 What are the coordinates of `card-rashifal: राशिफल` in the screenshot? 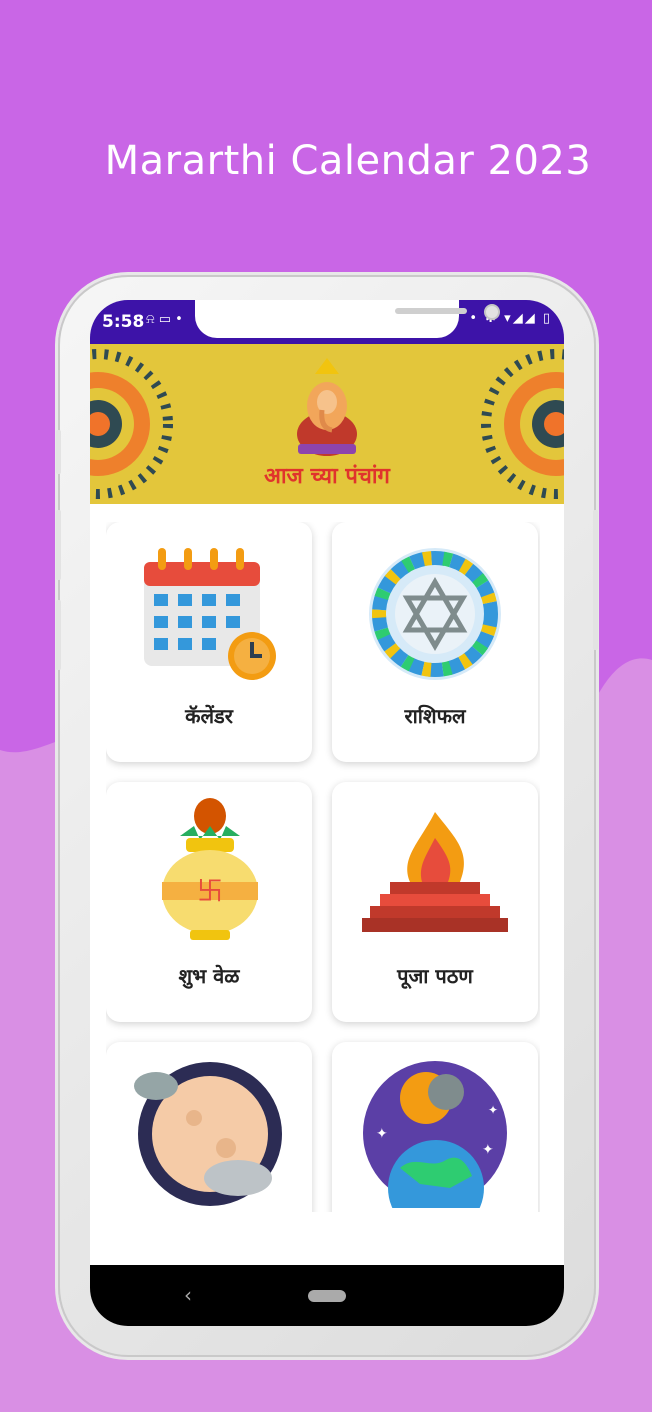 It's located at (435, 642).